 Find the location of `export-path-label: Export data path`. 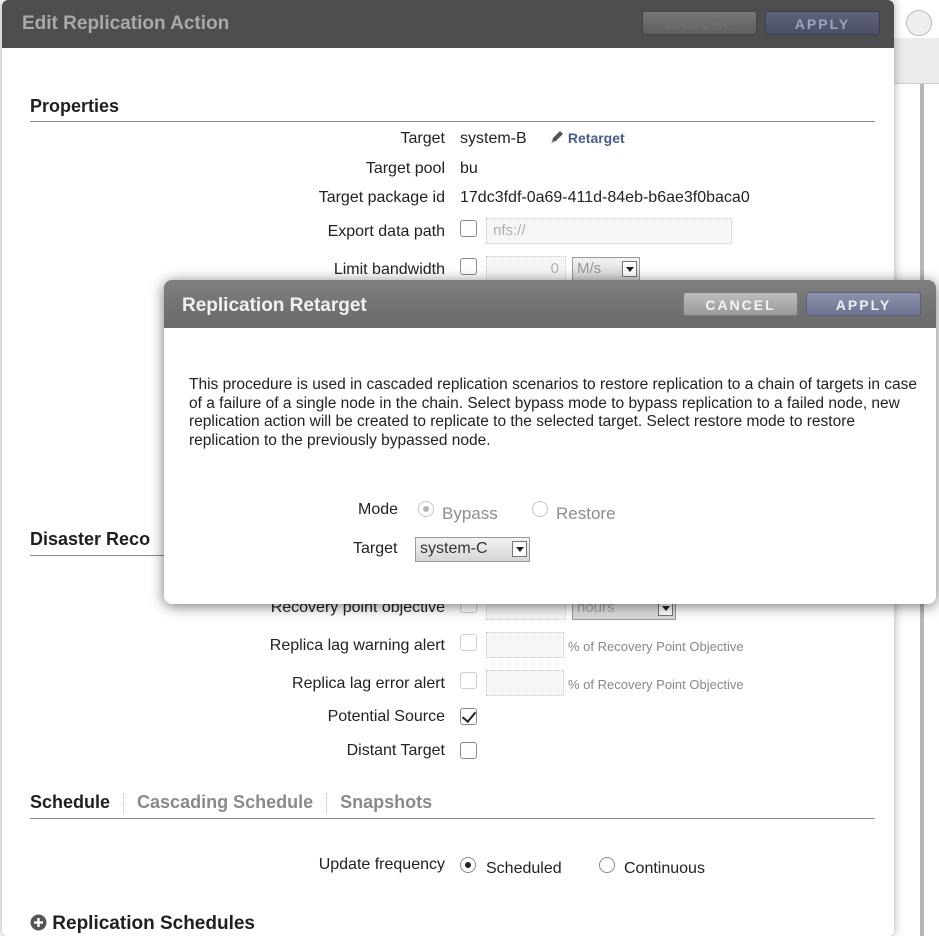

export-path-label: Export data path is located at coordinates (386, 231).